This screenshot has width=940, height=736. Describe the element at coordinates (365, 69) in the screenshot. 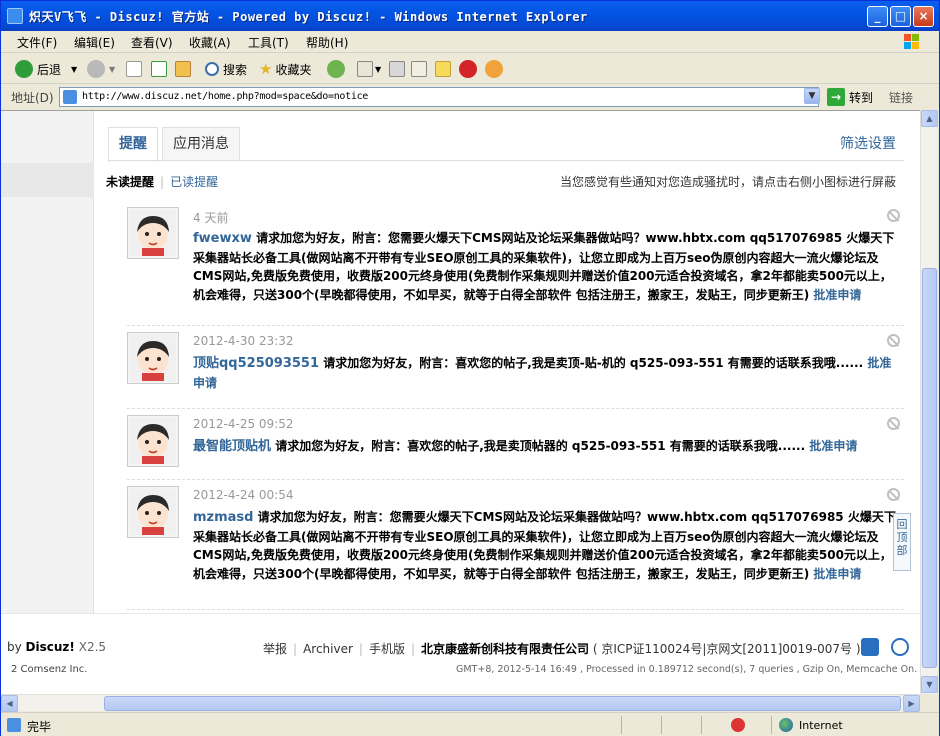

I see `mail-icon` at that location.